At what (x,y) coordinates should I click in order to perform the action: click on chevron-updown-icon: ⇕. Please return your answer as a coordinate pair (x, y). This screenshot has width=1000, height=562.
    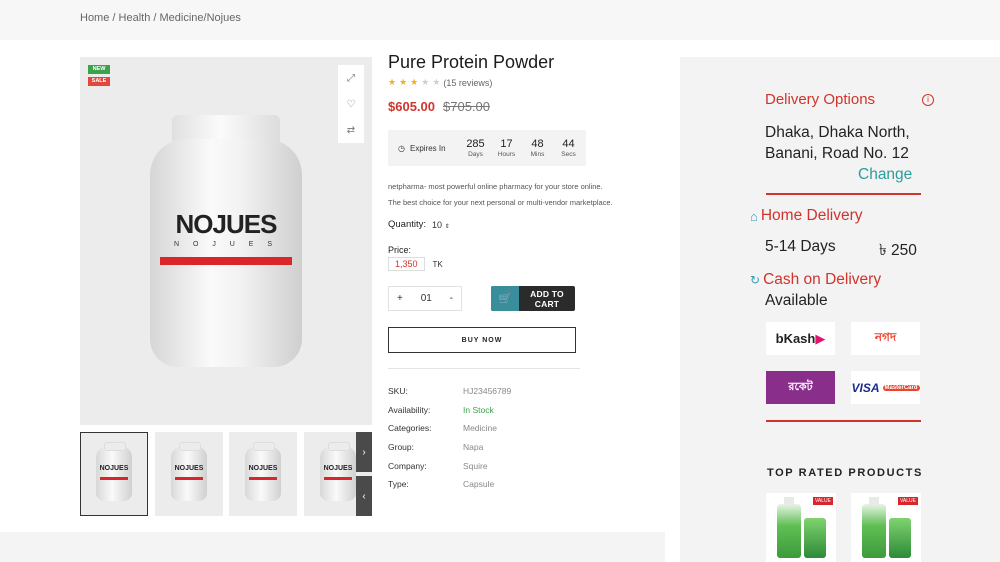
    Looking at the image, I should click on (447, 226).